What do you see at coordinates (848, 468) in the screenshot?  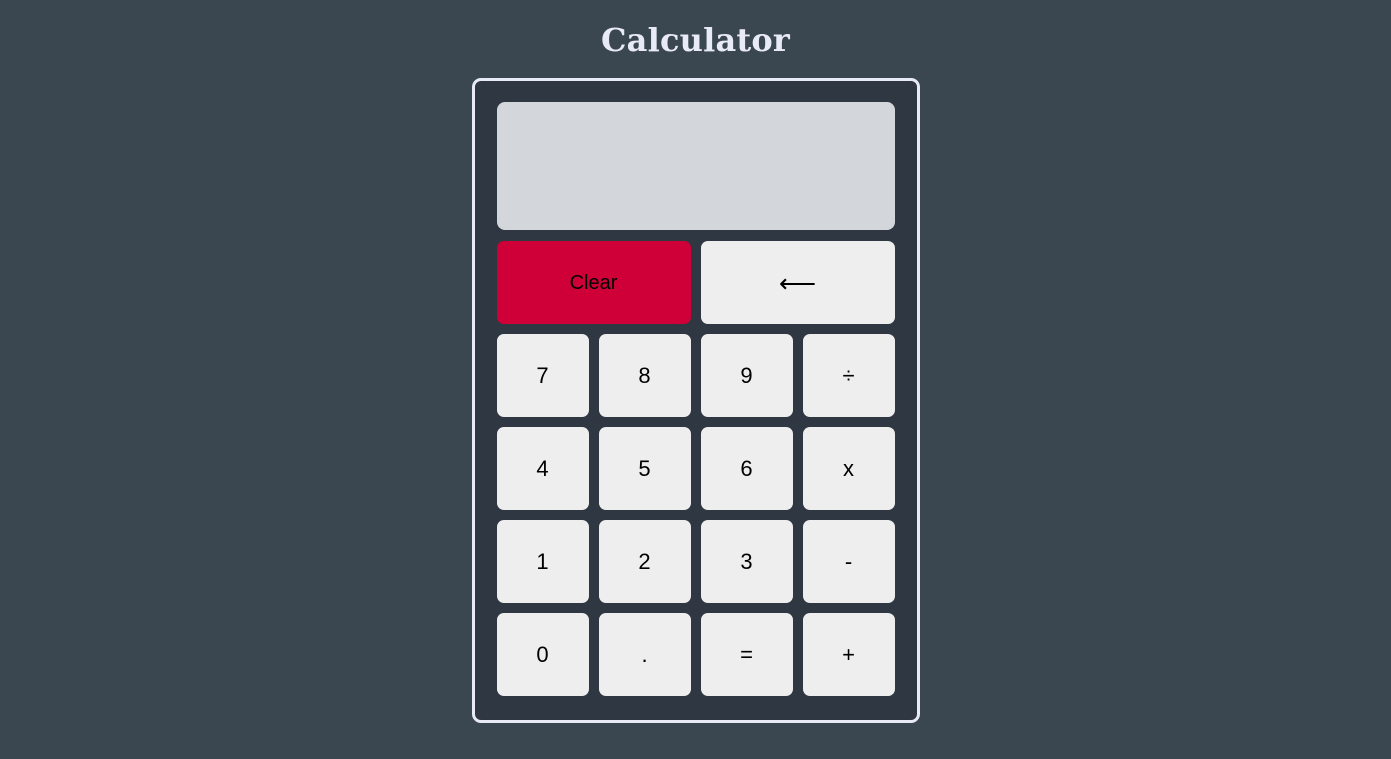 I see `multiply-button: x` at bounding box center [848, 468].